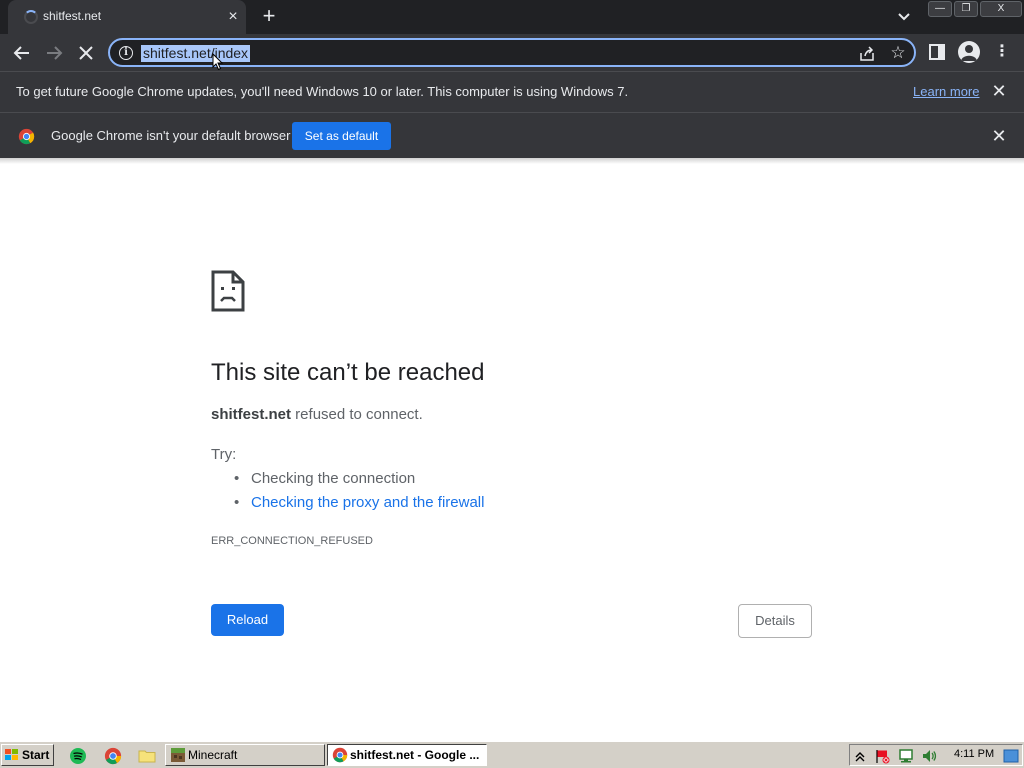  I want to click on taskbar-item-label: Minecraft, so click(213, 755).